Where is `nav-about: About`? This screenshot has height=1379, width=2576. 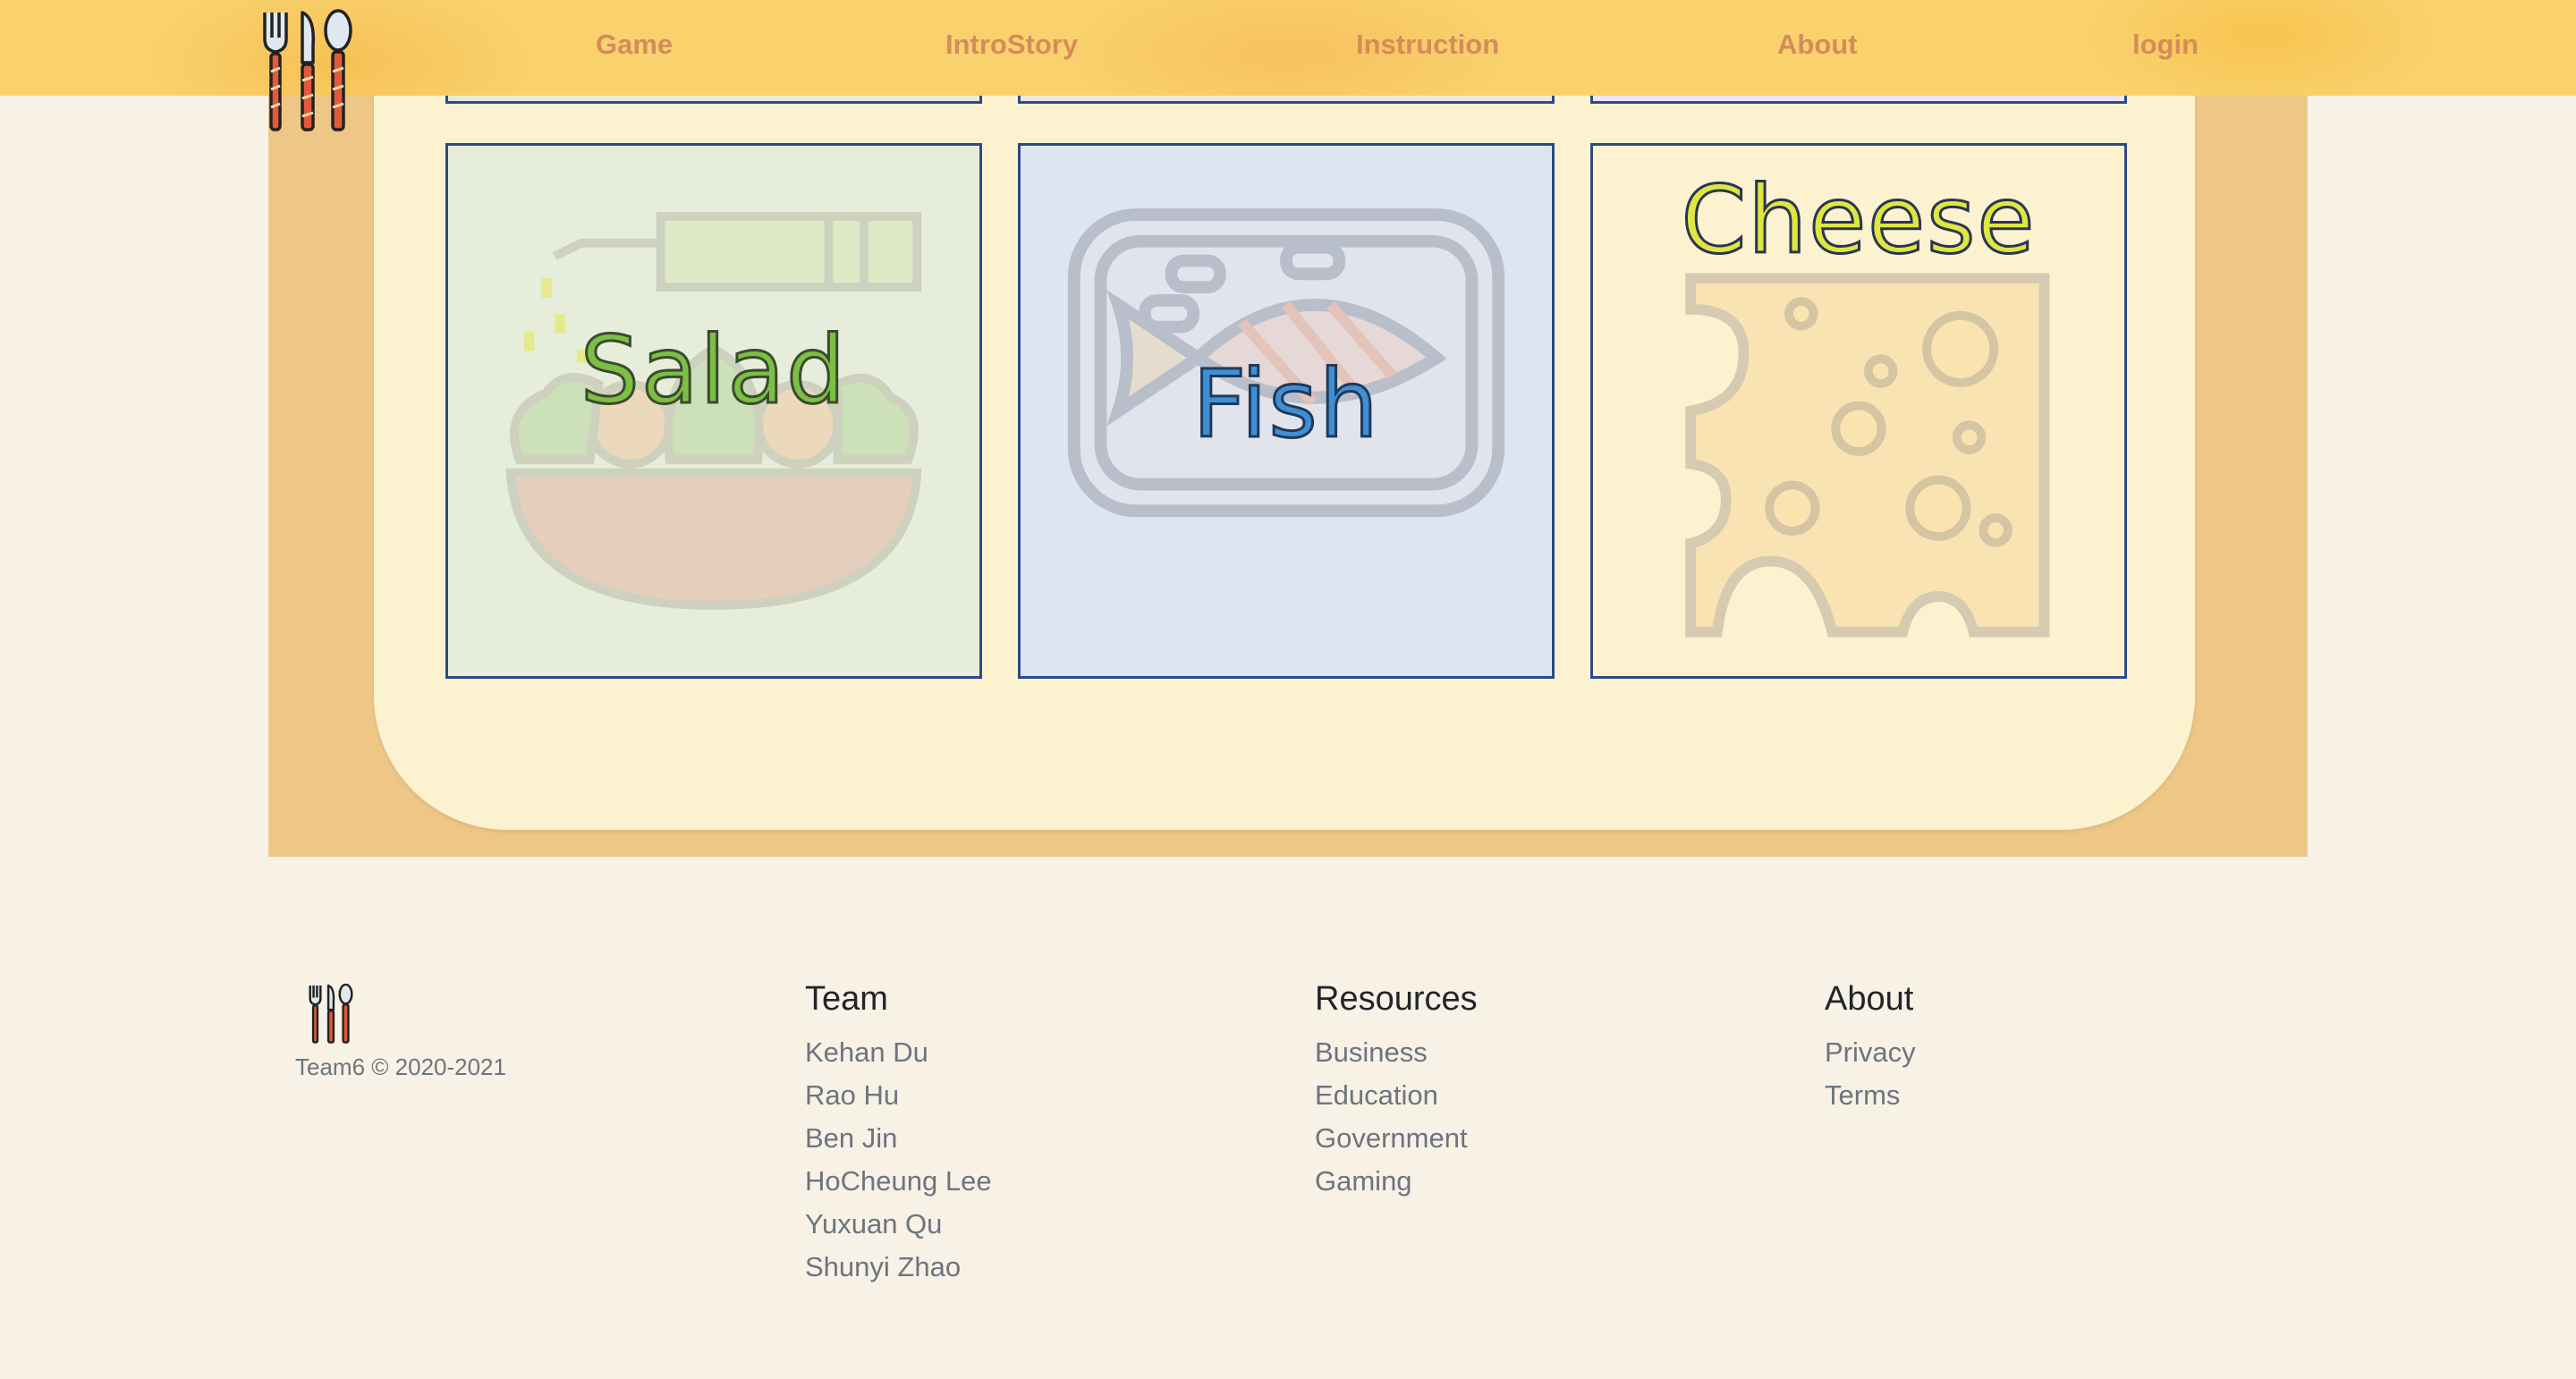
nav-about: About is located at coordinates (1817, 45).